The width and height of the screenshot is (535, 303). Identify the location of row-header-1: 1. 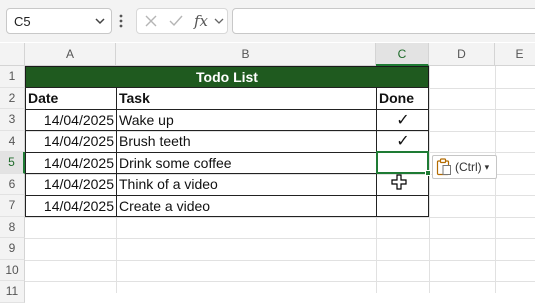
(12, 77).